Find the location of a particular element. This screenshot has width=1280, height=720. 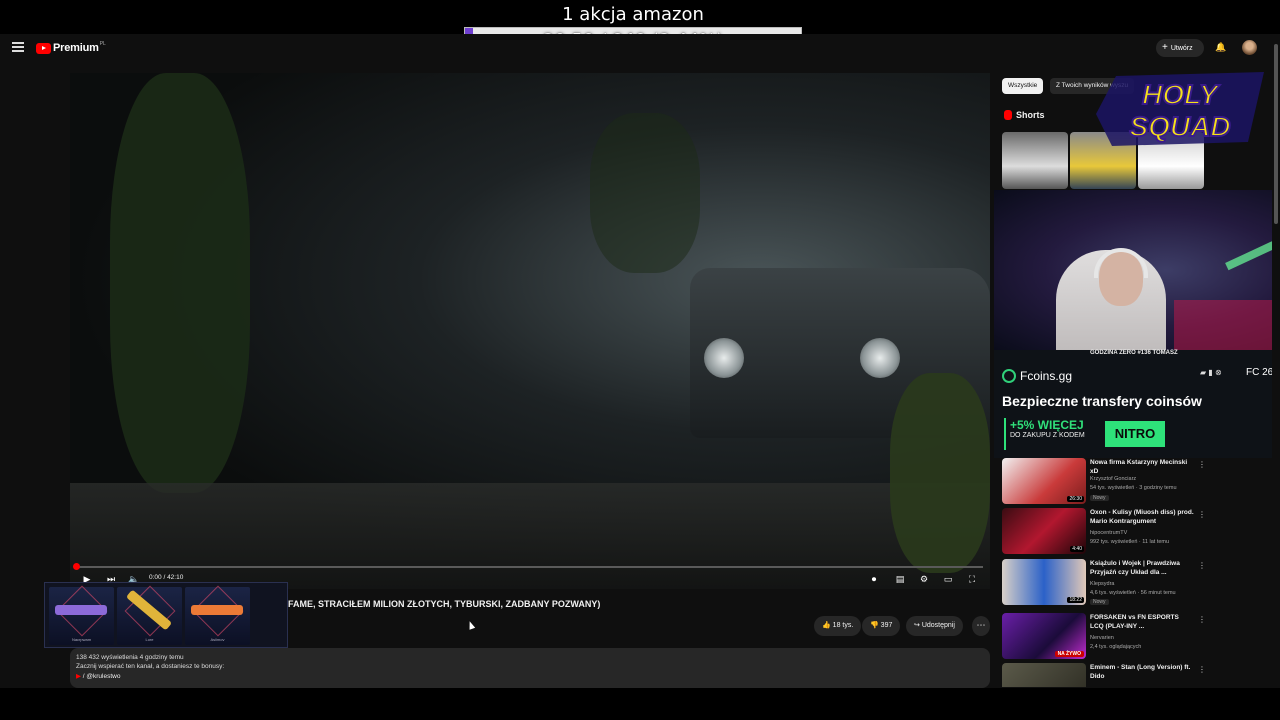

platform-icons: ▰ ▮ ⊗ is located at coordinates (1211, 372).